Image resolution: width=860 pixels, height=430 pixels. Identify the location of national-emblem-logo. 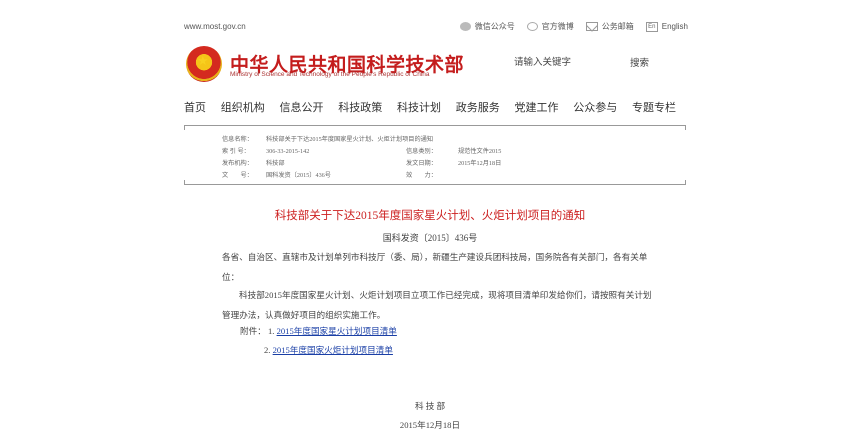
(204, 64).